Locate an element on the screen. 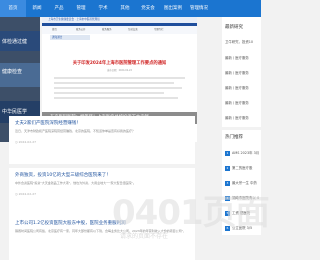  sidebar-link: 卫牛研究，投资10 is located at coordinates (239, 41).